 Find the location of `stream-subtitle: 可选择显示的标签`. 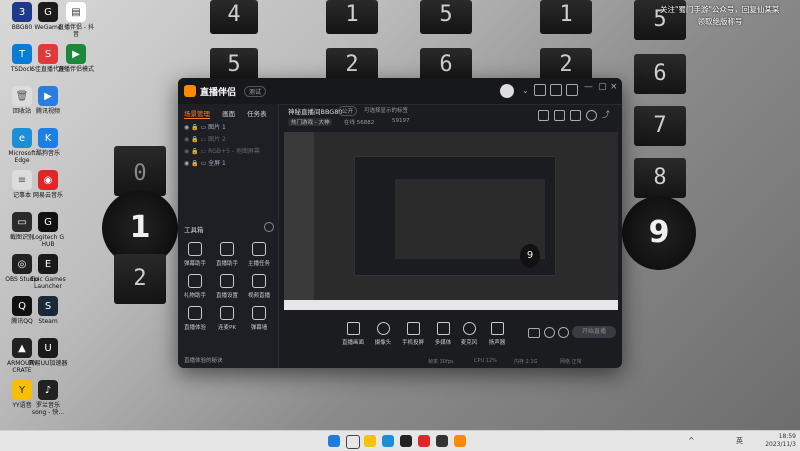

stream-subtitle: 可选择显示的标签 is located at coordinates (386, 110).